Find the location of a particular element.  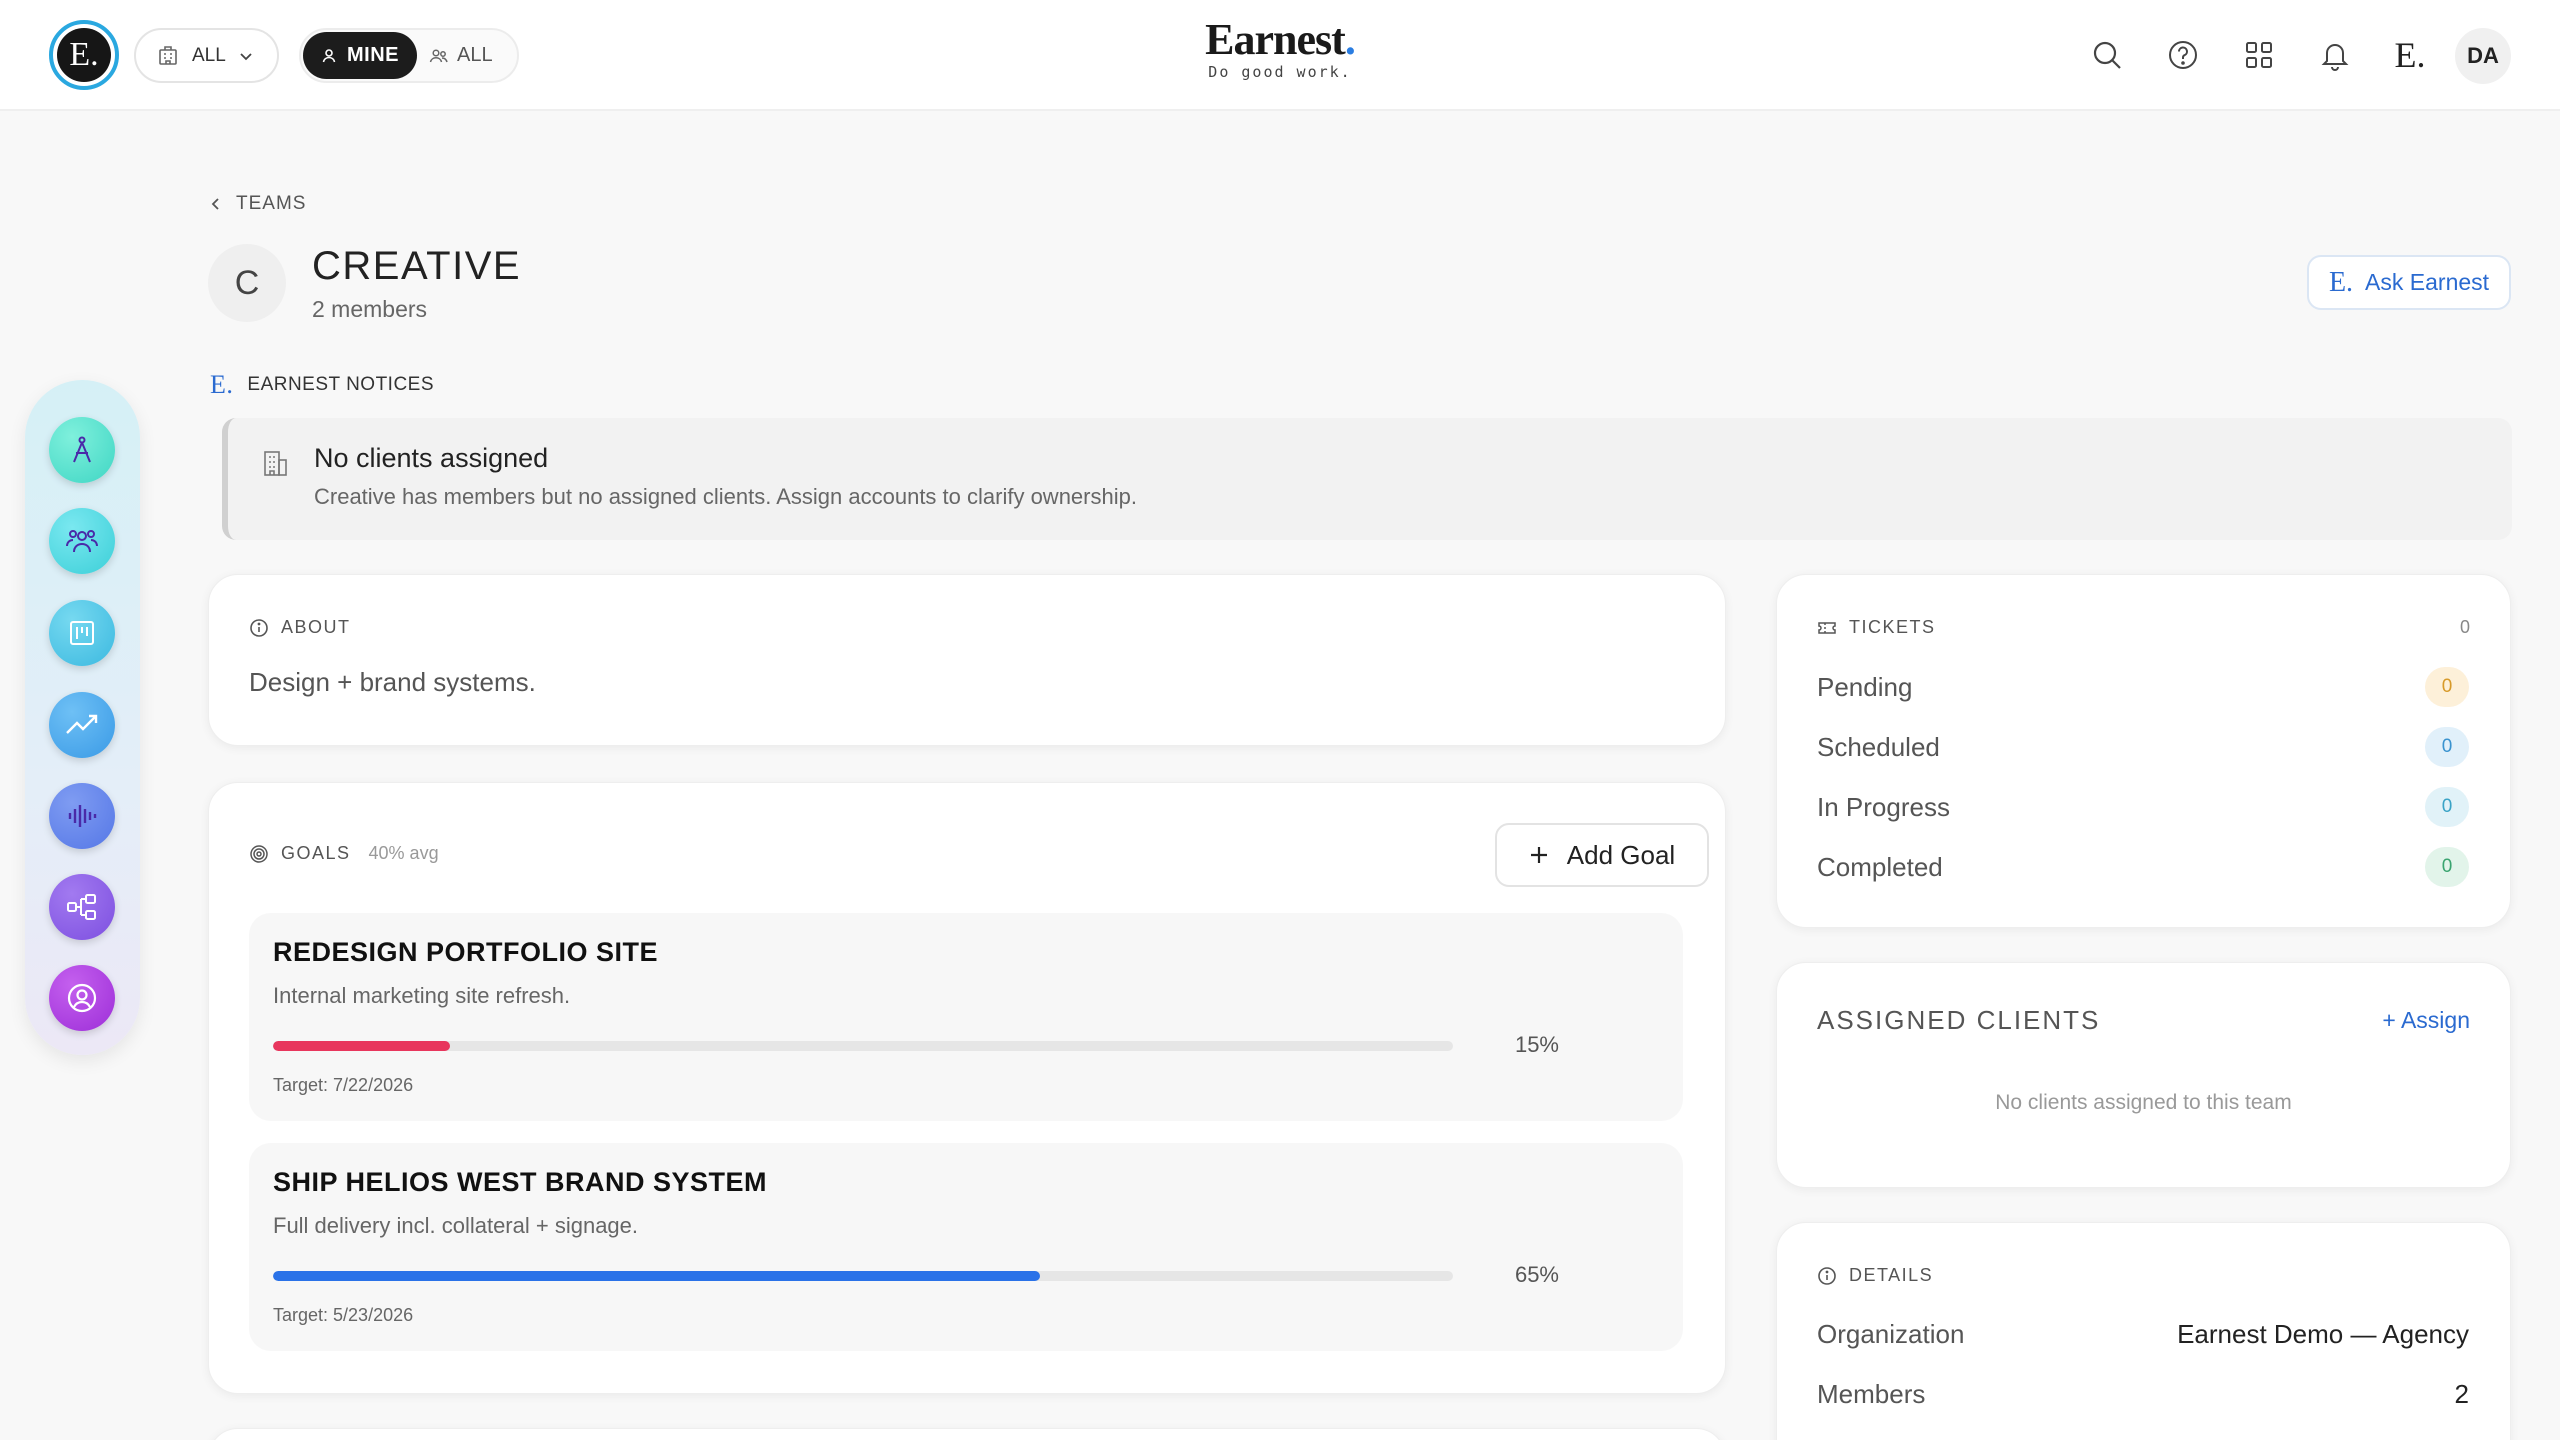

ticket-row-in-progress: In Progress 0 is located at coordinates (2143, 807).